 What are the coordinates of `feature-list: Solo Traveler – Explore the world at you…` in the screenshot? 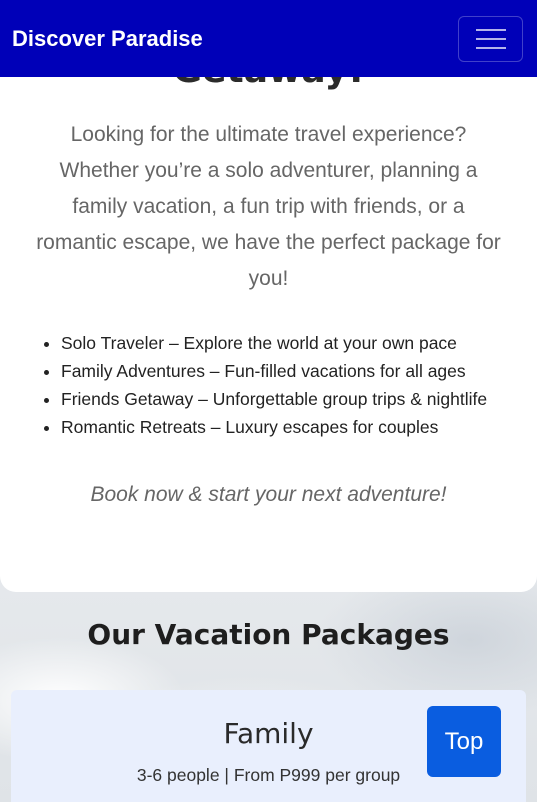 It's located at (286, 385).